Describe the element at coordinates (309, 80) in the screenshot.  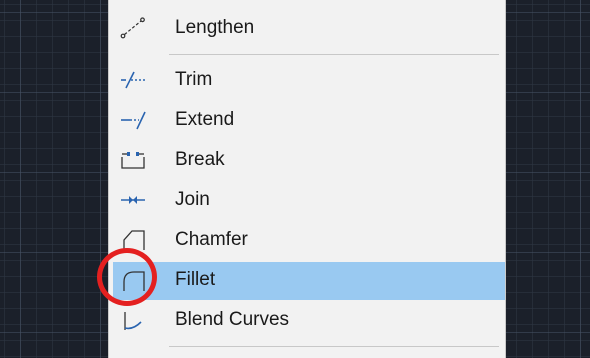
I see `menu-item-trim: Trim` at that location.